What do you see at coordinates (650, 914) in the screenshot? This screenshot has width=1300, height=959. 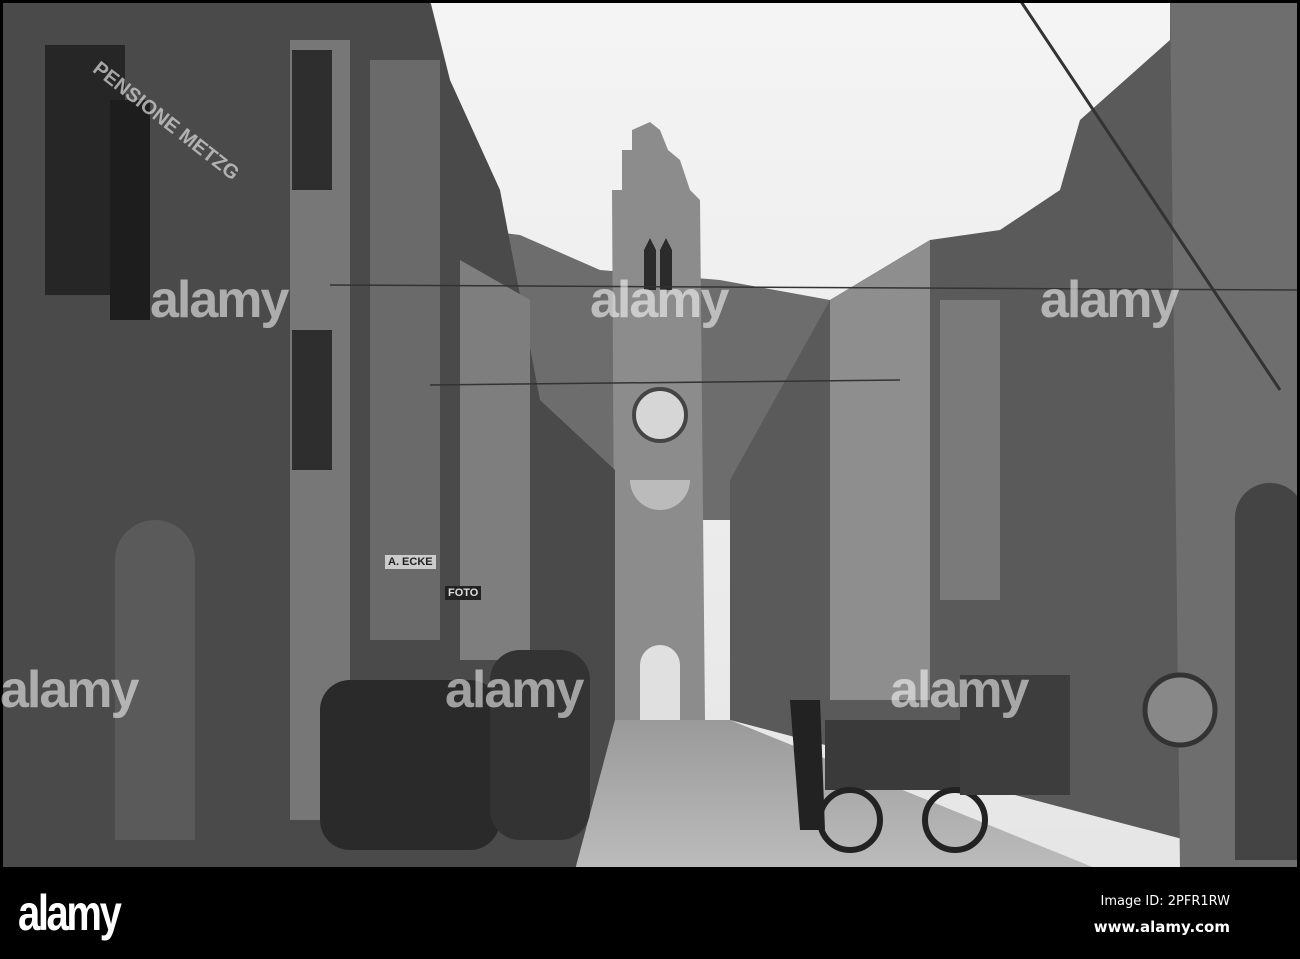 I see `footer-bar: alamy Image ID: 2PFR1RW www.alamy.com` at bounding box center [650, 914].